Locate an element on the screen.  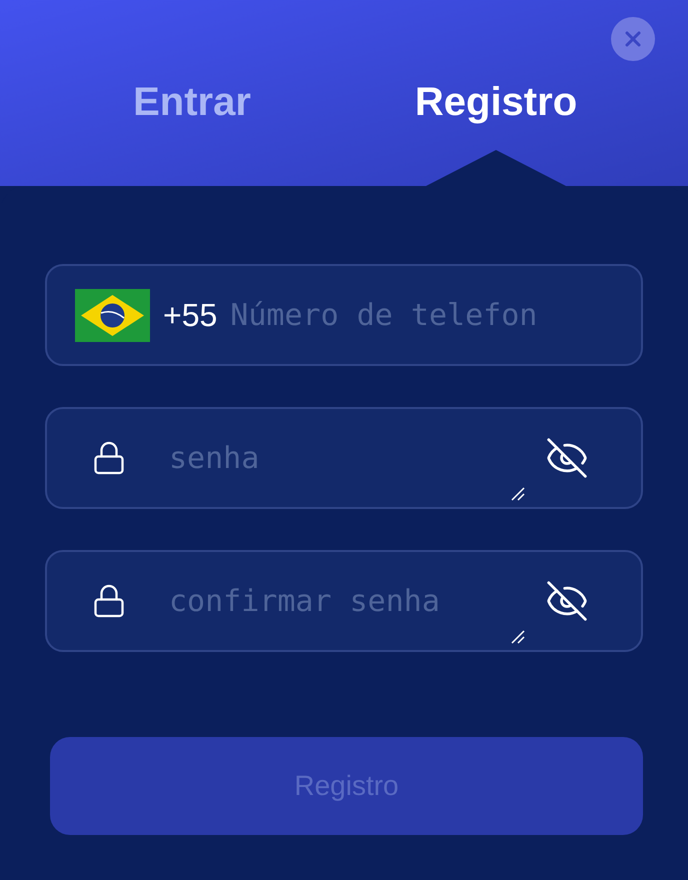
phone-field: +55 Número de telefon is located at coordinates (344, 315).